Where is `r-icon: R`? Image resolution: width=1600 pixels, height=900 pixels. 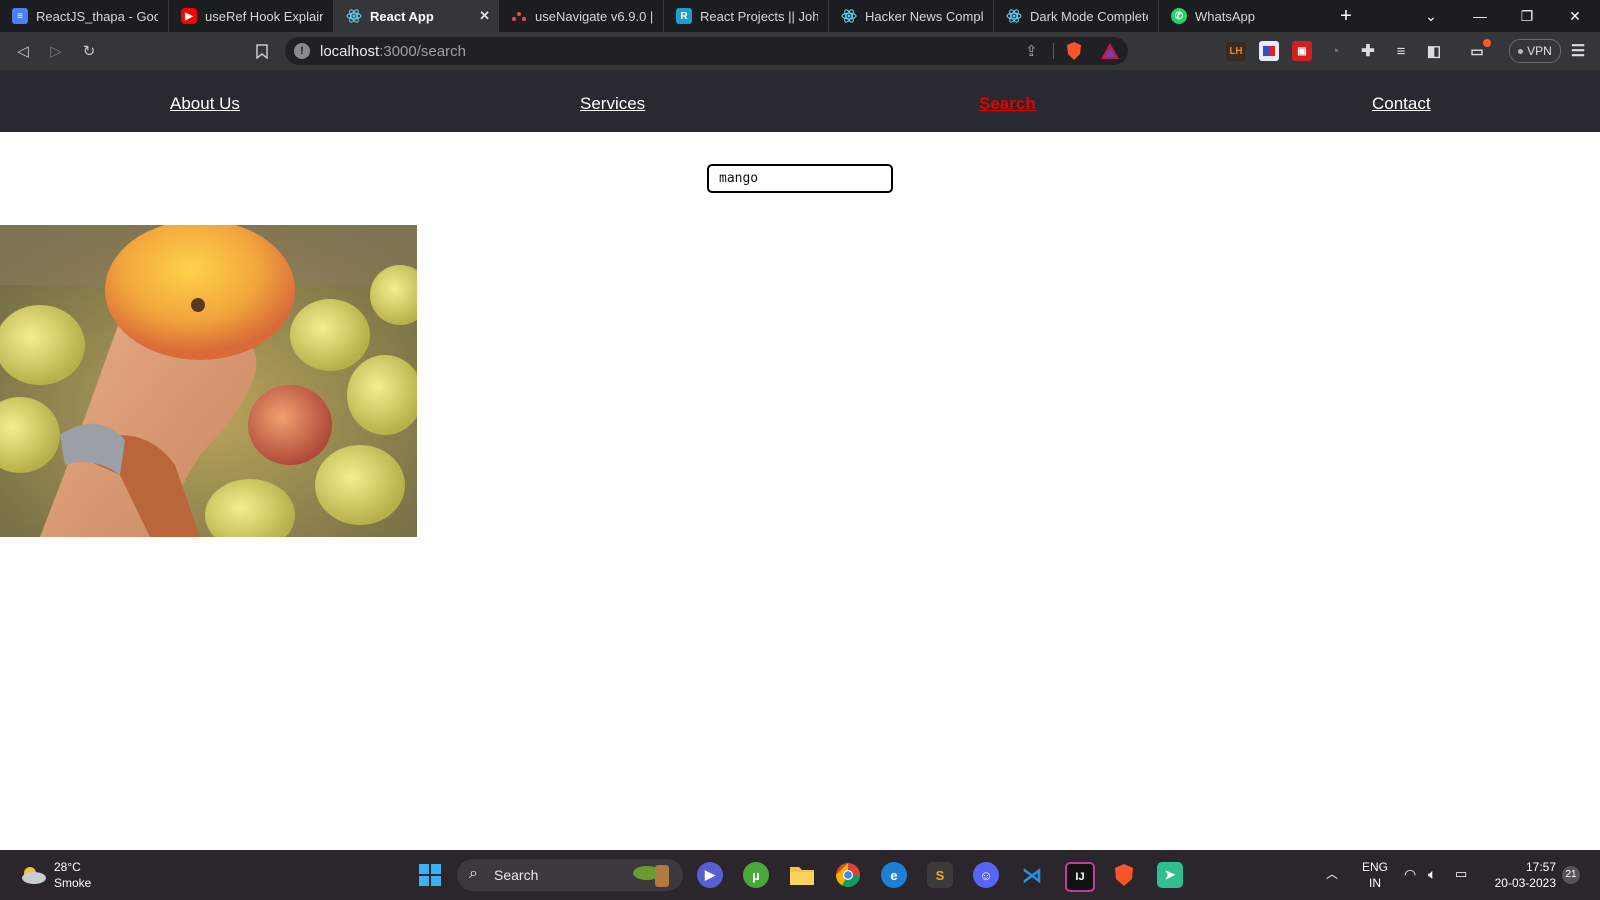
r-icon: R is located at coordinates (684, 16).